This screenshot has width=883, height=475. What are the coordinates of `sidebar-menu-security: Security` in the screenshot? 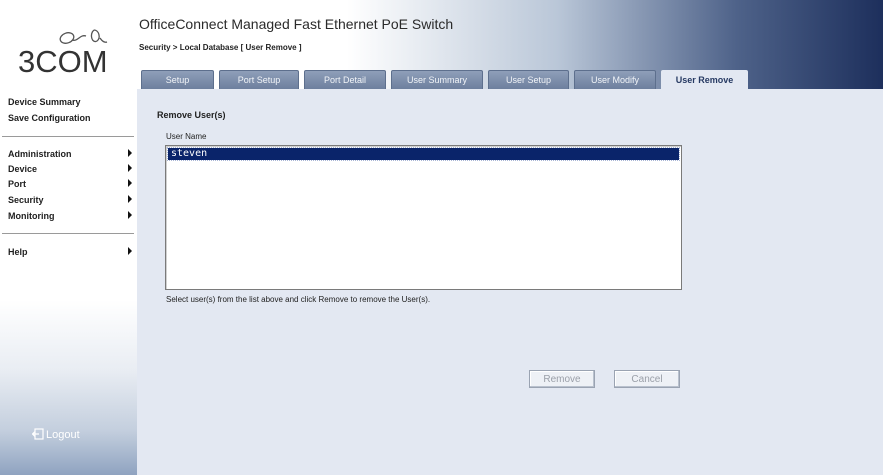 It's located at (71, 200).